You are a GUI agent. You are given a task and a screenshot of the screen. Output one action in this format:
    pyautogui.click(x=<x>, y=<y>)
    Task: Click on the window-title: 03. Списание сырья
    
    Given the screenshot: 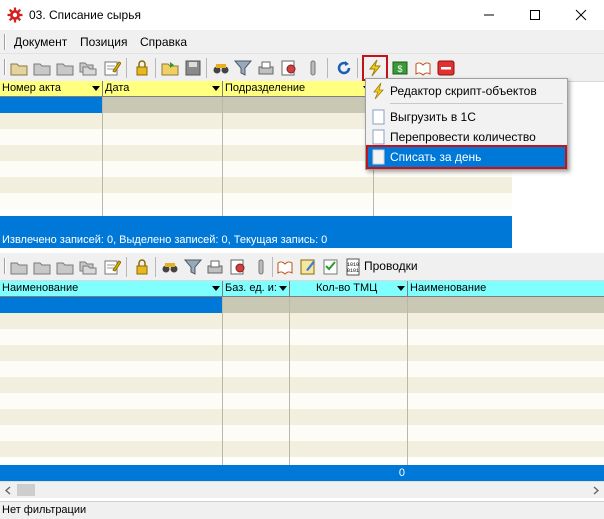 What is the action you would take?
    pyautogui.click(x=85, y=15)
    